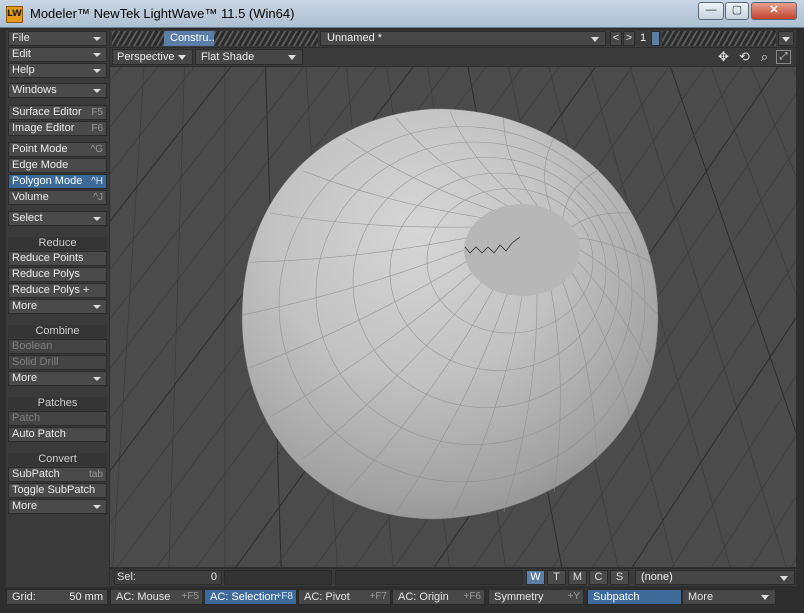  I want to click on layers-dropdown, so click(786, 38).